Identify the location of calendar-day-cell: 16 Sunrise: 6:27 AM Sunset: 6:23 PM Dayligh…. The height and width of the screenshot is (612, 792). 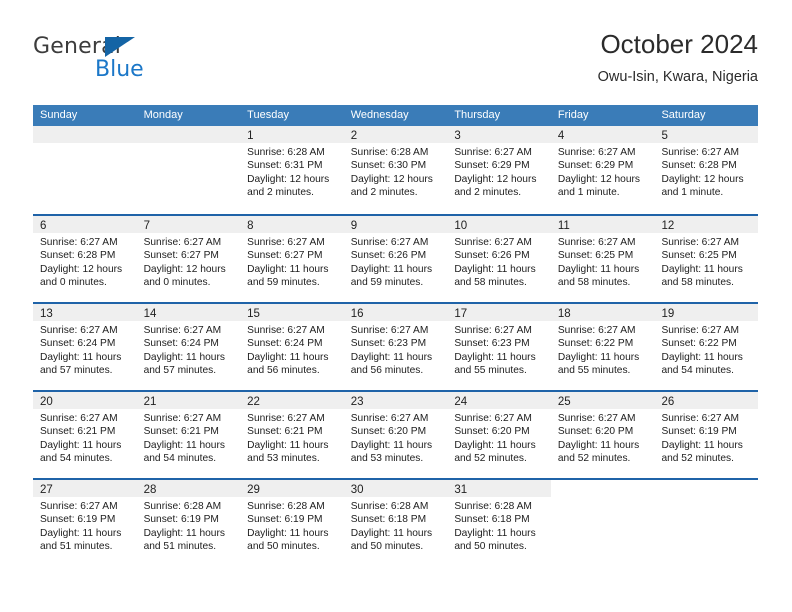
(395, 347).